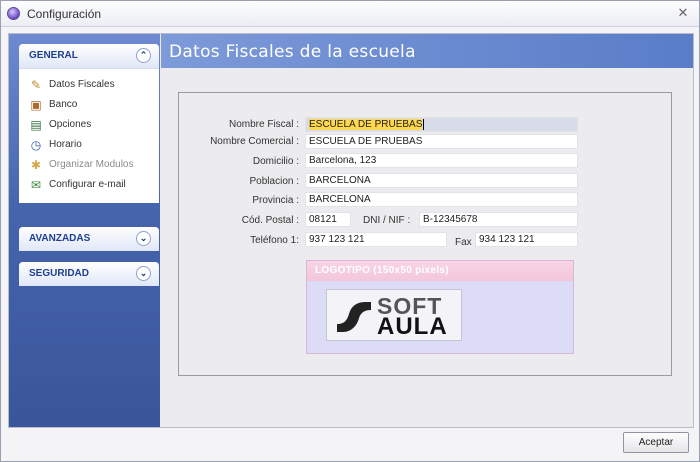 The image size is (700, 462). I want to click on telefono1-label: Teléfono 1:, so click(274, 240).